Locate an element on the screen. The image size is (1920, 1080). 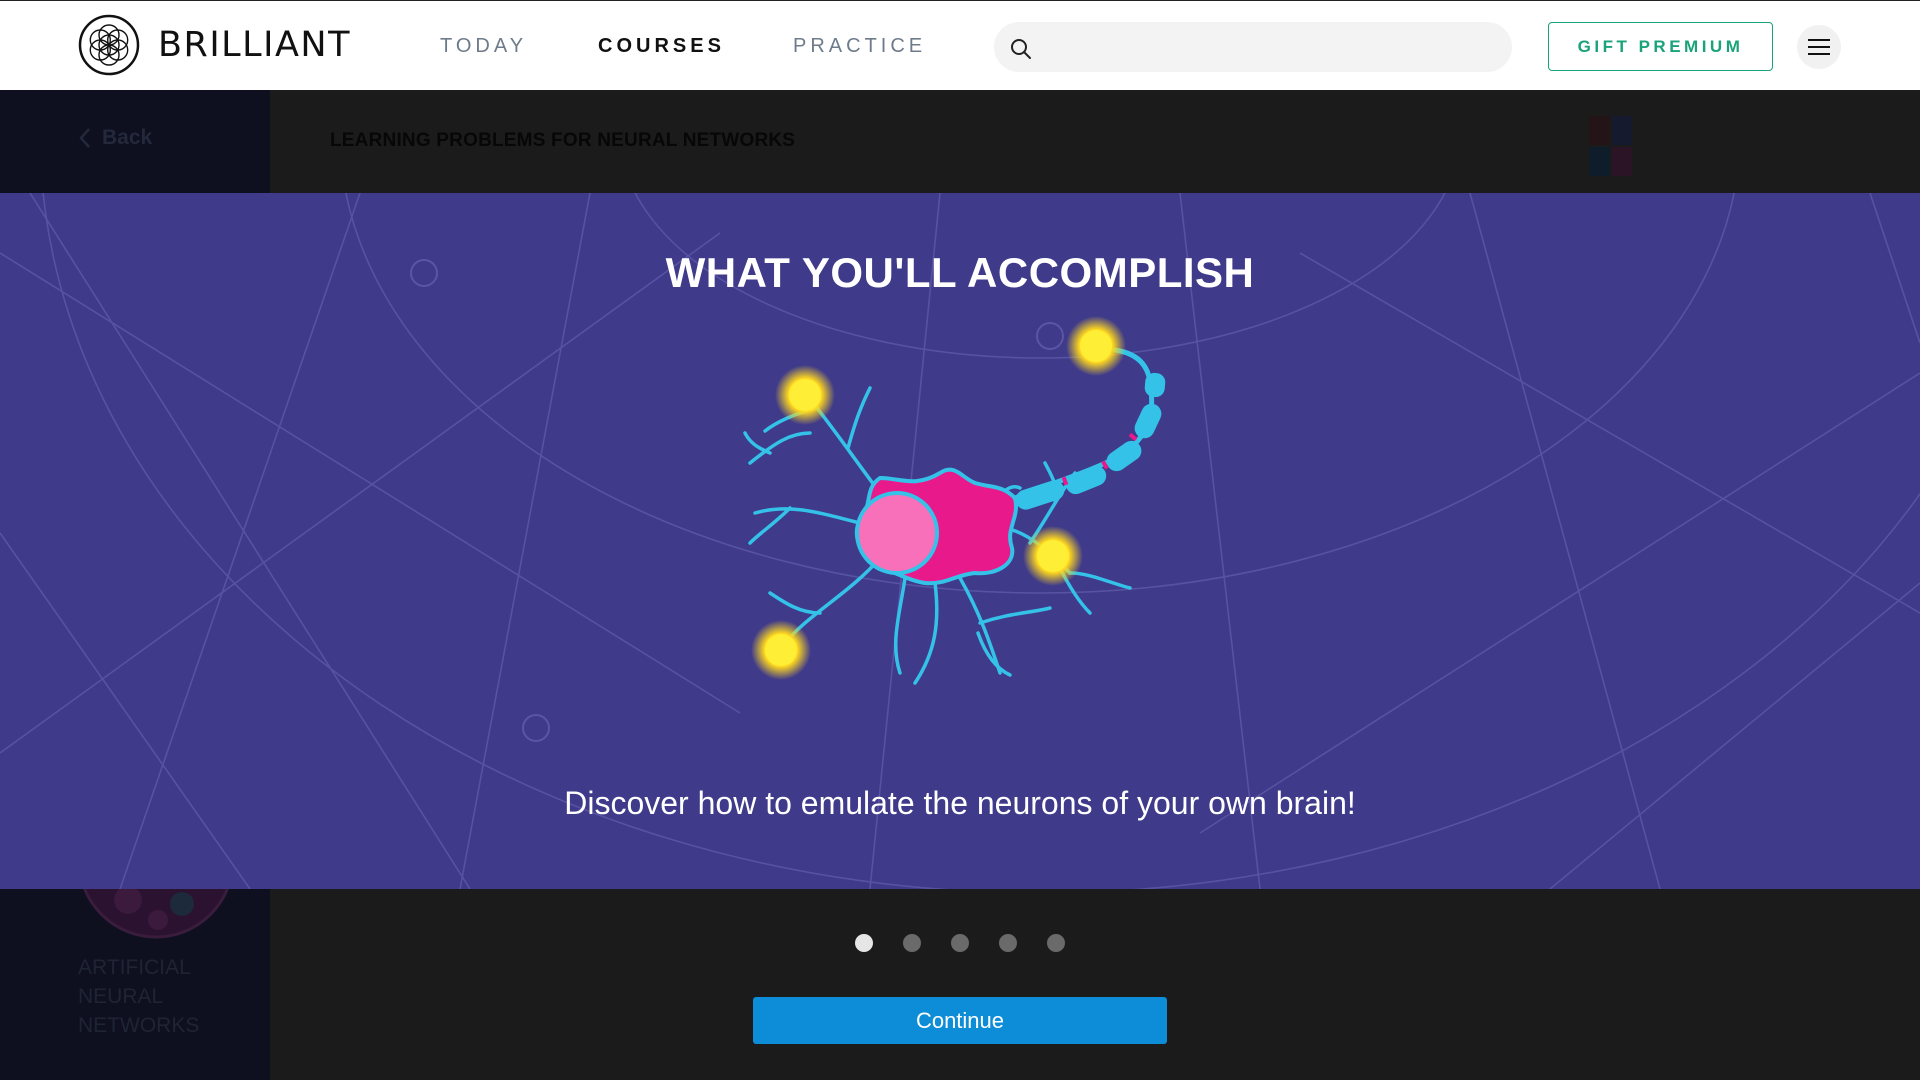
nav-practice: PRACTICE is located at coordinates (859, 46).